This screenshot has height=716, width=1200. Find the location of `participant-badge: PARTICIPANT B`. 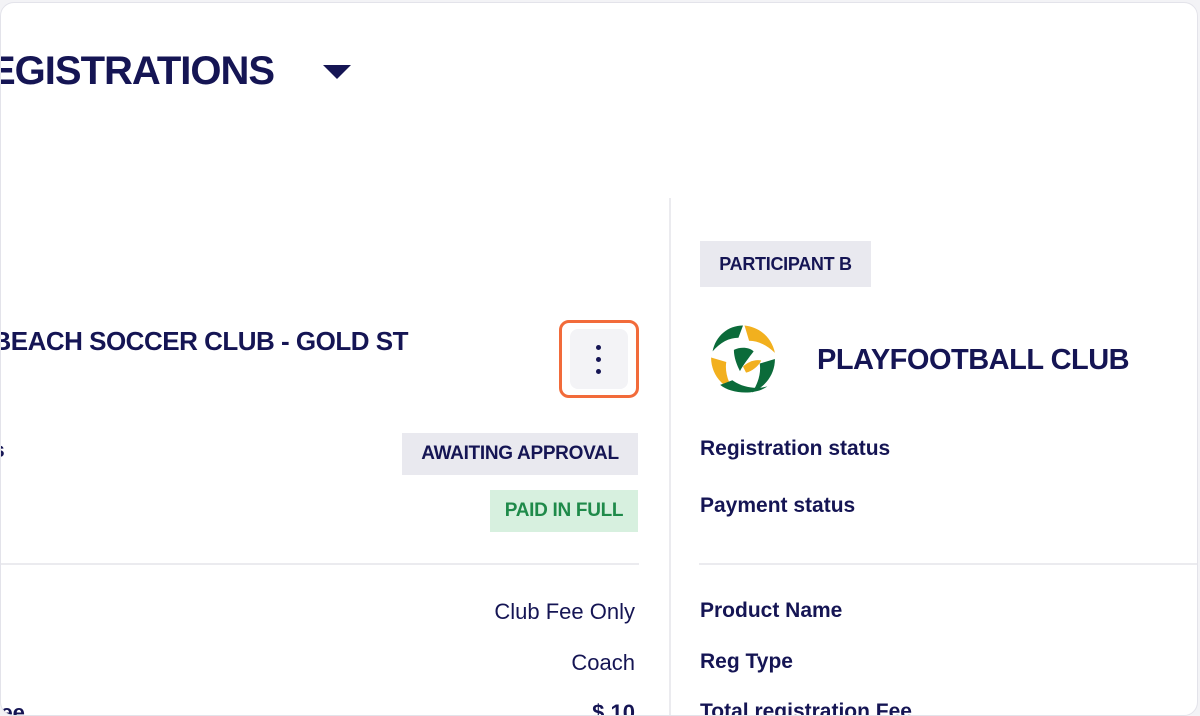

participant-badge: PARTICIPANT B is located at coordinates (785, 264).